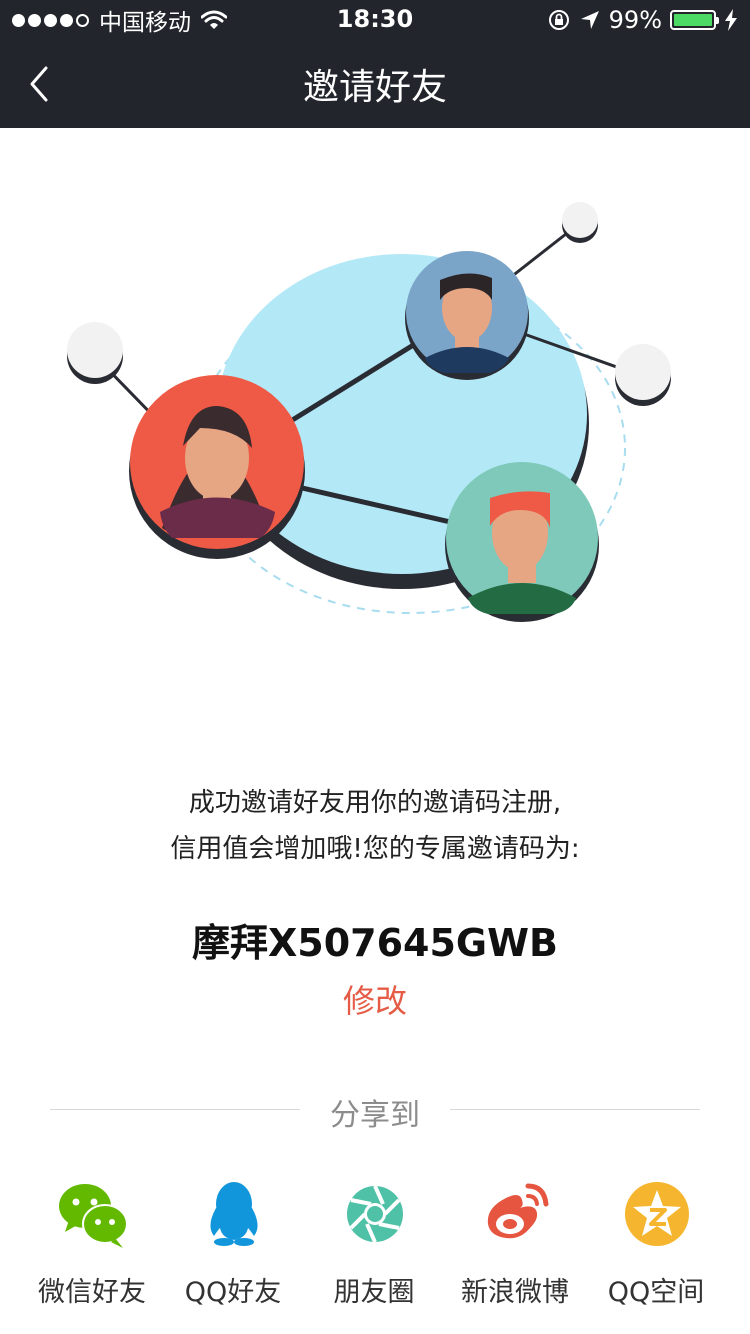 This screenshot has height=1334, width=750. Describe the element at coordinates (522, 542) in the screenshot. I see `avatar-male-teal` at that location.